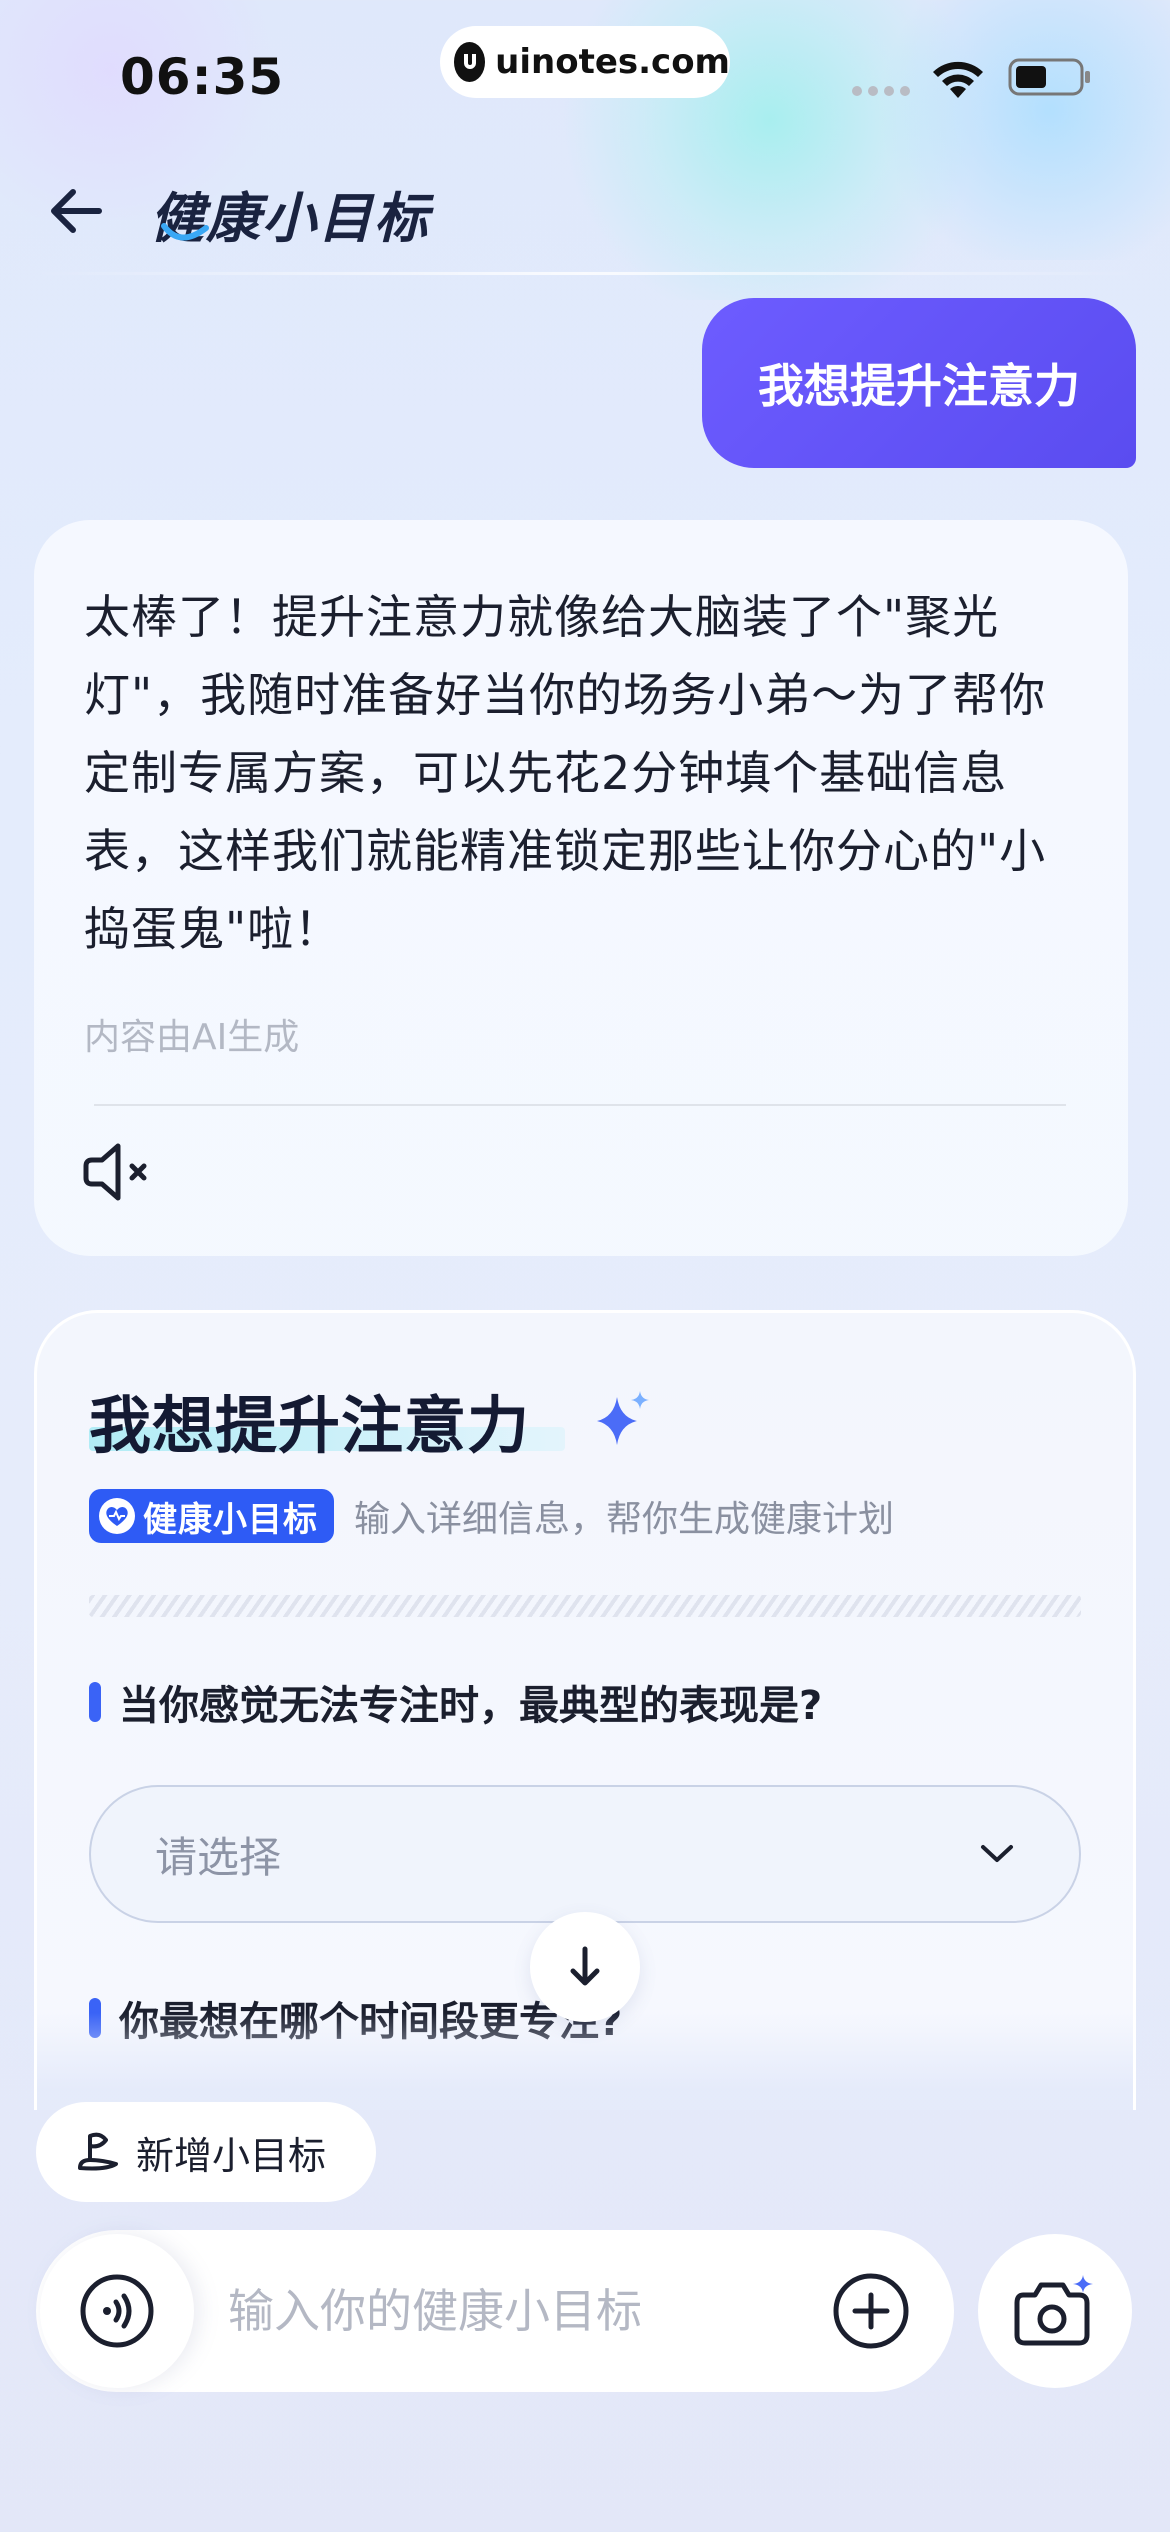  What do you see at coordinates (580, 1105) in the screenshot?
I see `bot-card-divider` at bounding box center [580, 1105].